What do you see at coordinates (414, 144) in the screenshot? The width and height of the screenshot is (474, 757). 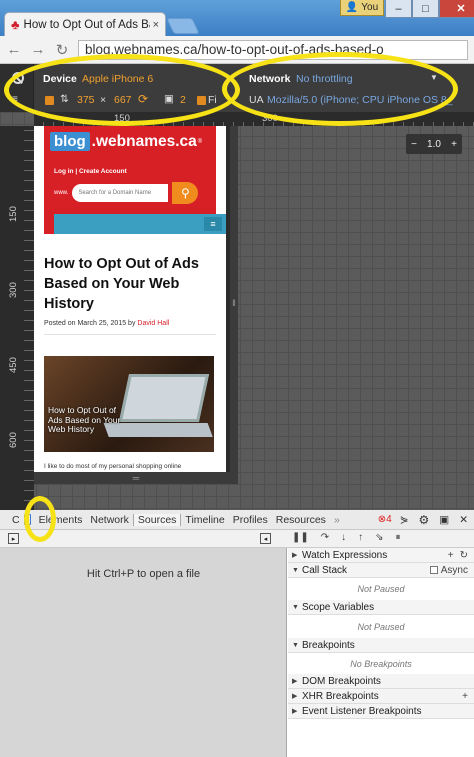 I see `zoom-out-button: −` at bounding box center [414, 144].